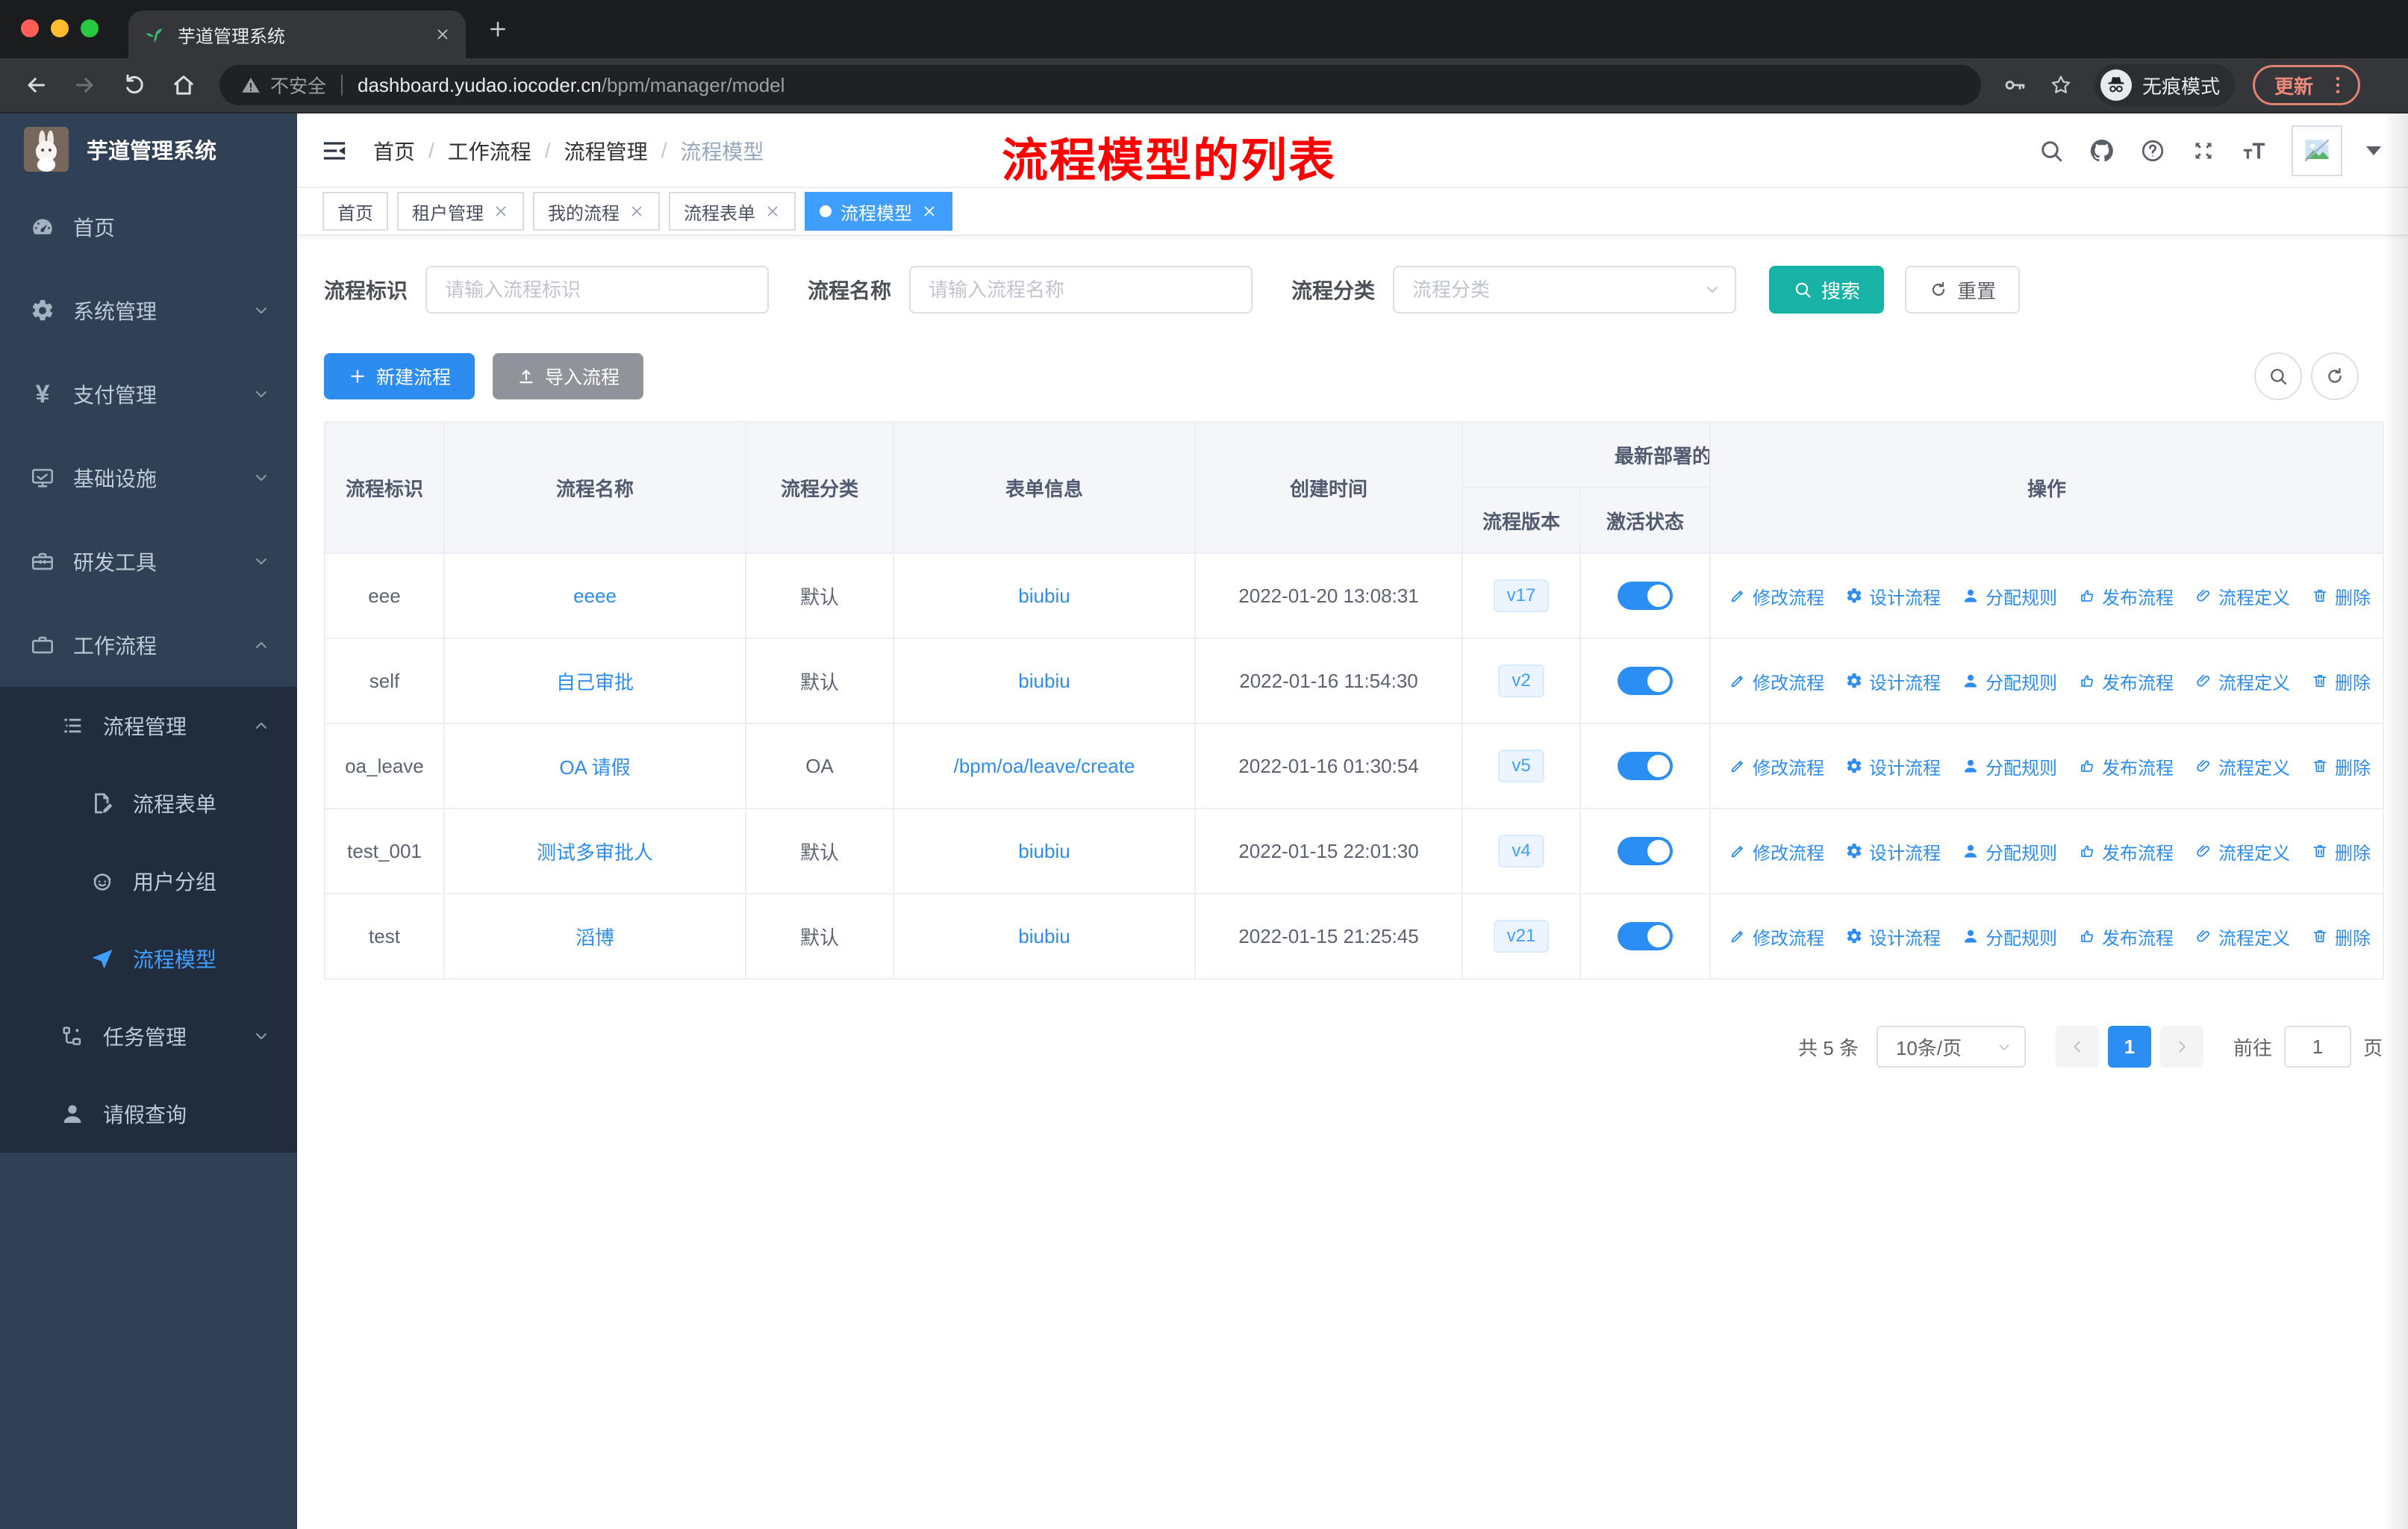 The width and height of the screenshot is (2408, 1529). I want to click on font-size-icon, so click(2254, 150).